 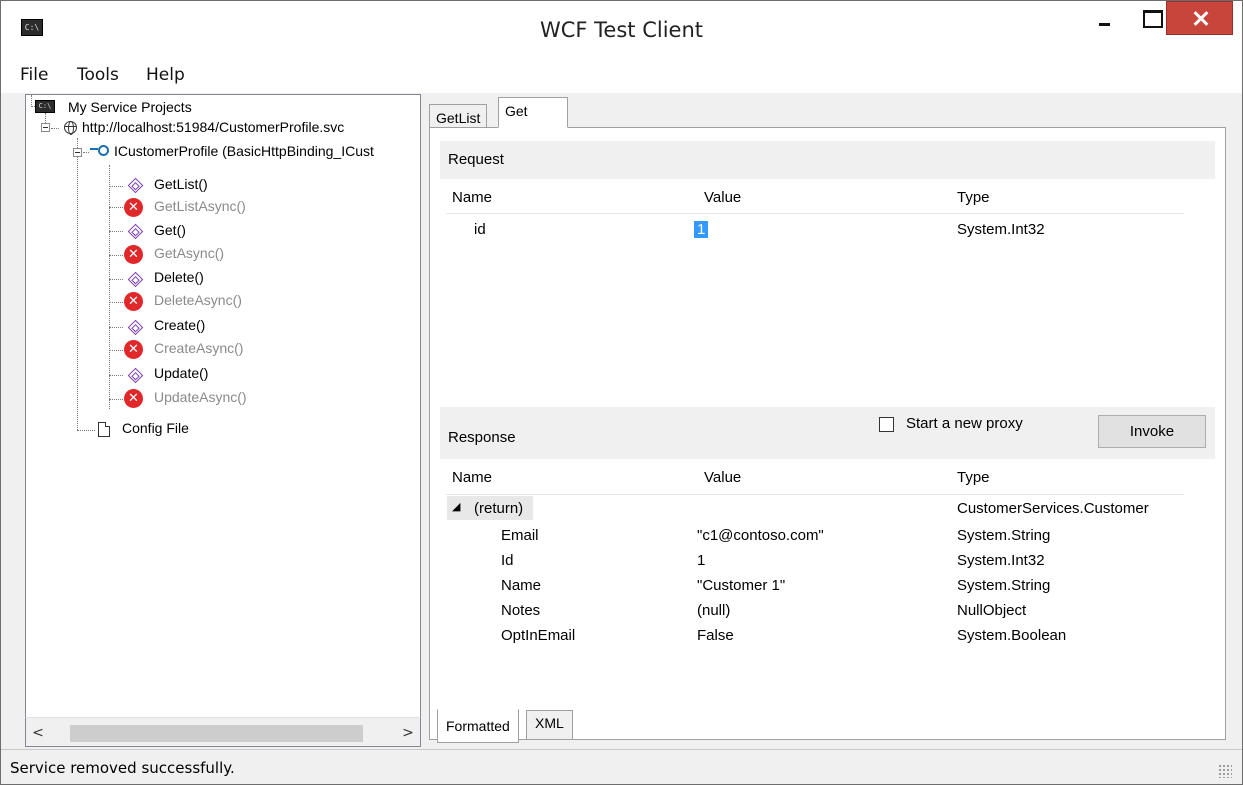 What do you see at coordinates (1225, 771) in the screenshot?
I see `resize-grip-icon` at bounding box center [1225, 771].